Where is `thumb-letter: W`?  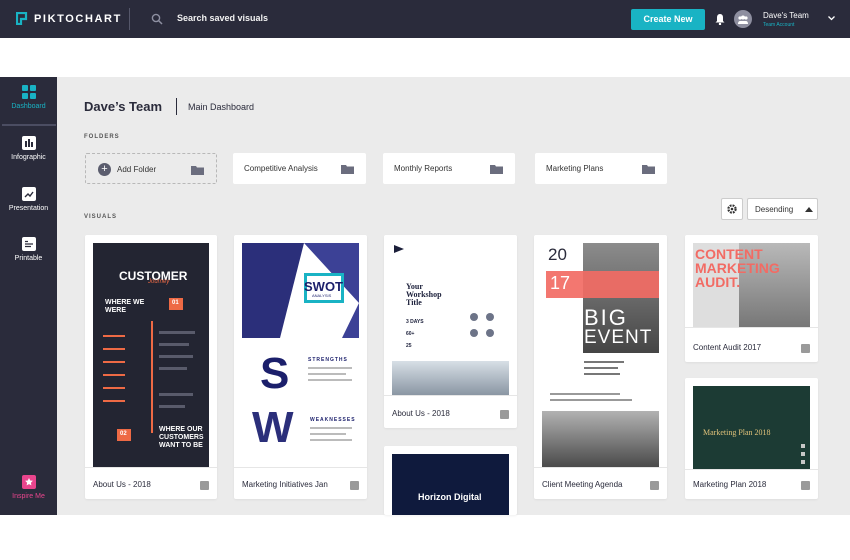 thumb-letter: W is located at coordinates (273, 427).